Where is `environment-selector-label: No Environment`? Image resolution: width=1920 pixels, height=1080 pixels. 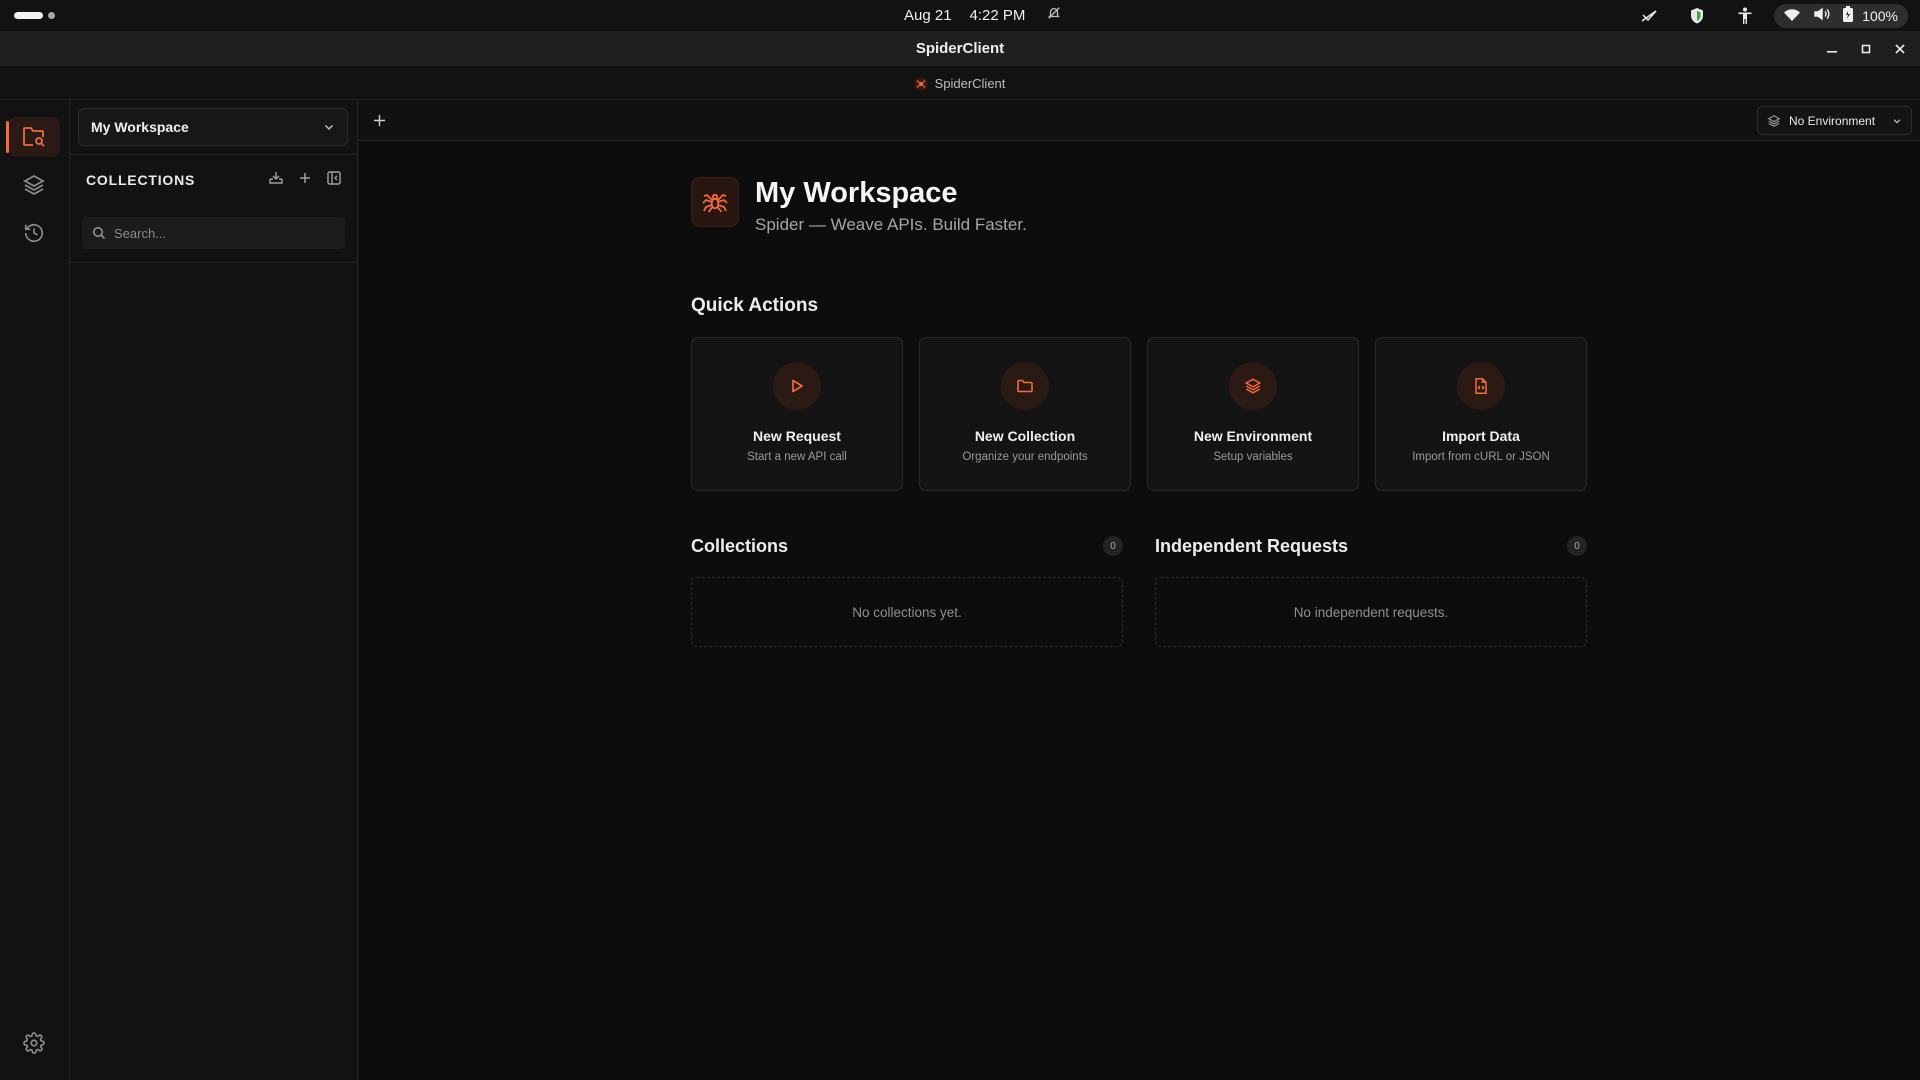 environment-selector-label: No Environment is located at coordinates (1832, 120).